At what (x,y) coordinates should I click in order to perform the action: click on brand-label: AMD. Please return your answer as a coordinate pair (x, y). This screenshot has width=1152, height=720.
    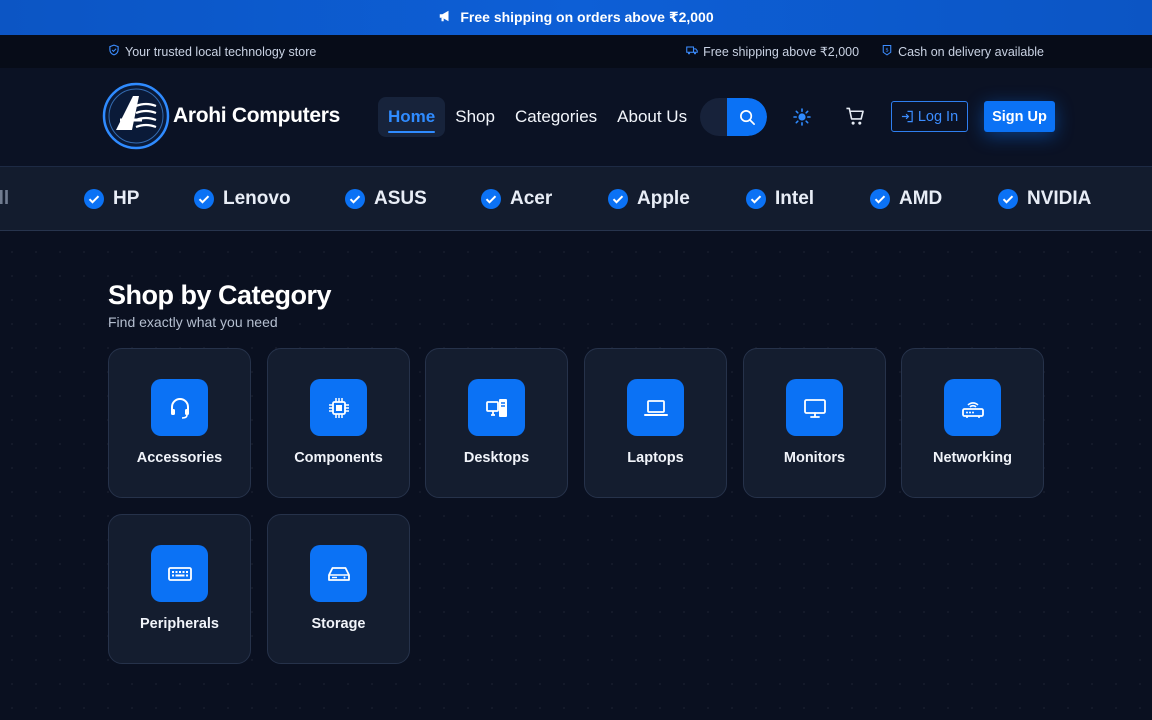
    Looking at the image, I should click on (921, 198).